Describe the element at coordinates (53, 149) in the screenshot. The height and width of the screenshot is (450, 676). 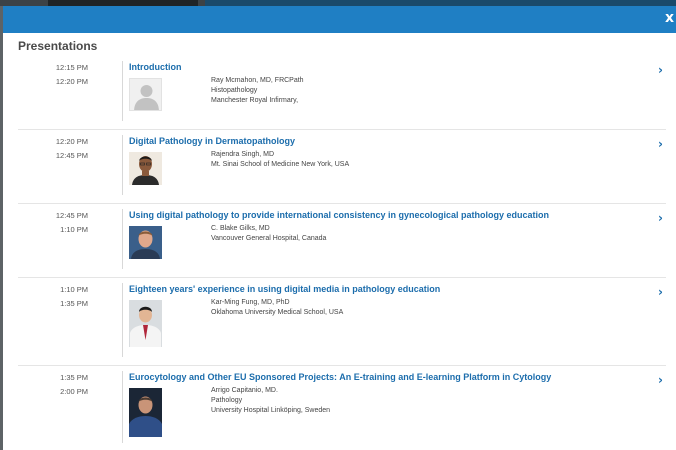
I see `time-range: 12:20 PM 12:45 PM` at that location.